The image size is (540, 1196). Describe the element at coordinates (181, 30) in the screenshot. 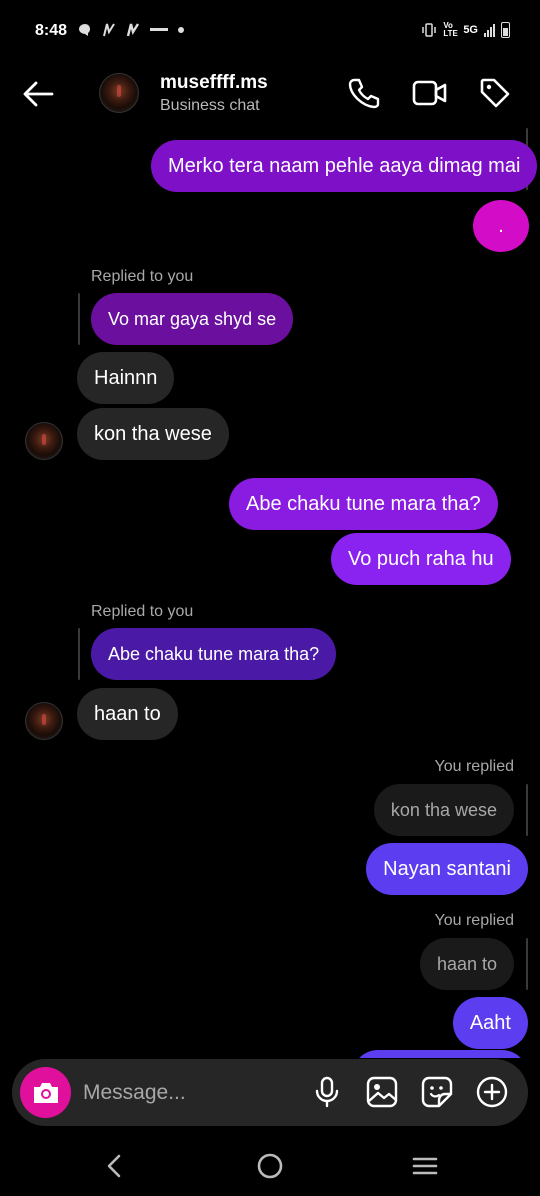

I see `dot-icon` at that location.